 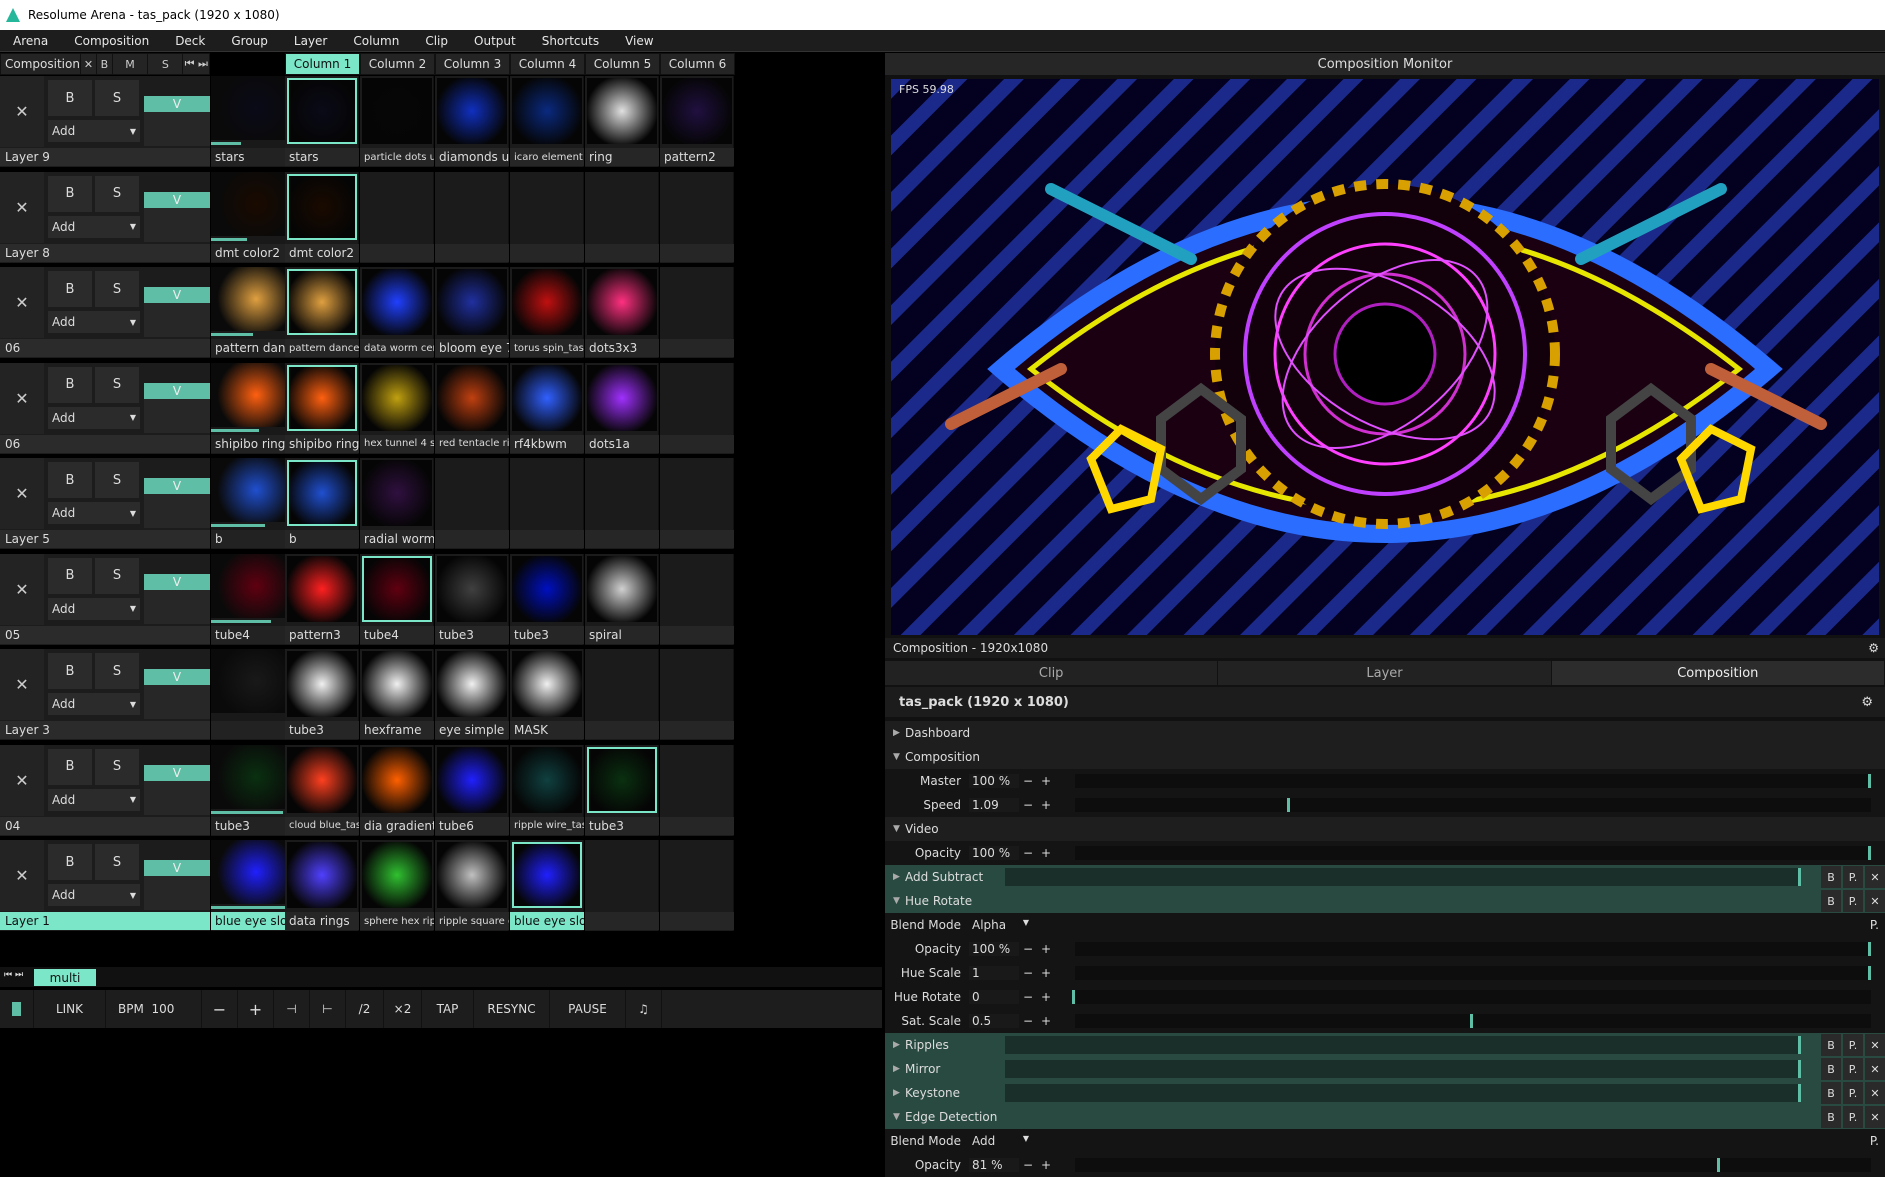 I want to click on clip-cell: eye simple, so click(x=472, y=694).